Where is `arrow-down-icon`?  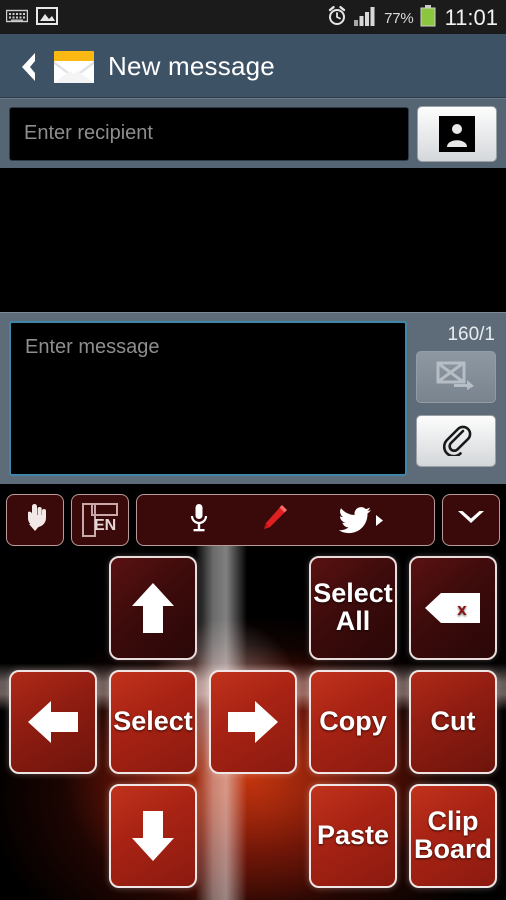 arrow-down-icon is located at coordinates (153, 836).